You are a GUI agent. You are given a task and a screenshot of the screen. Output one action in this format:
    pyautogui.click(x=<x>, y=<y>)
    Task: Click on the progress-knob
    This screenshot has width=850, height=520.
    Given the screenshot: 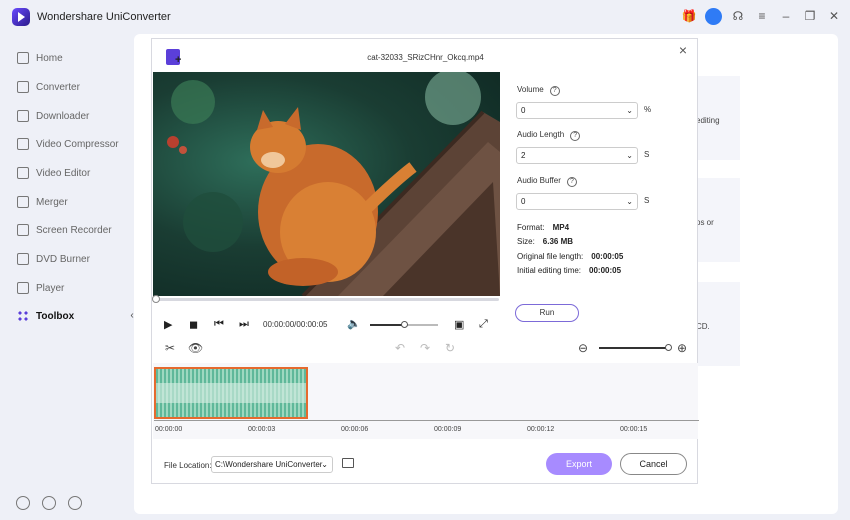 What is the action you would take?
    pyautogui.click(x=156, y=299)
    